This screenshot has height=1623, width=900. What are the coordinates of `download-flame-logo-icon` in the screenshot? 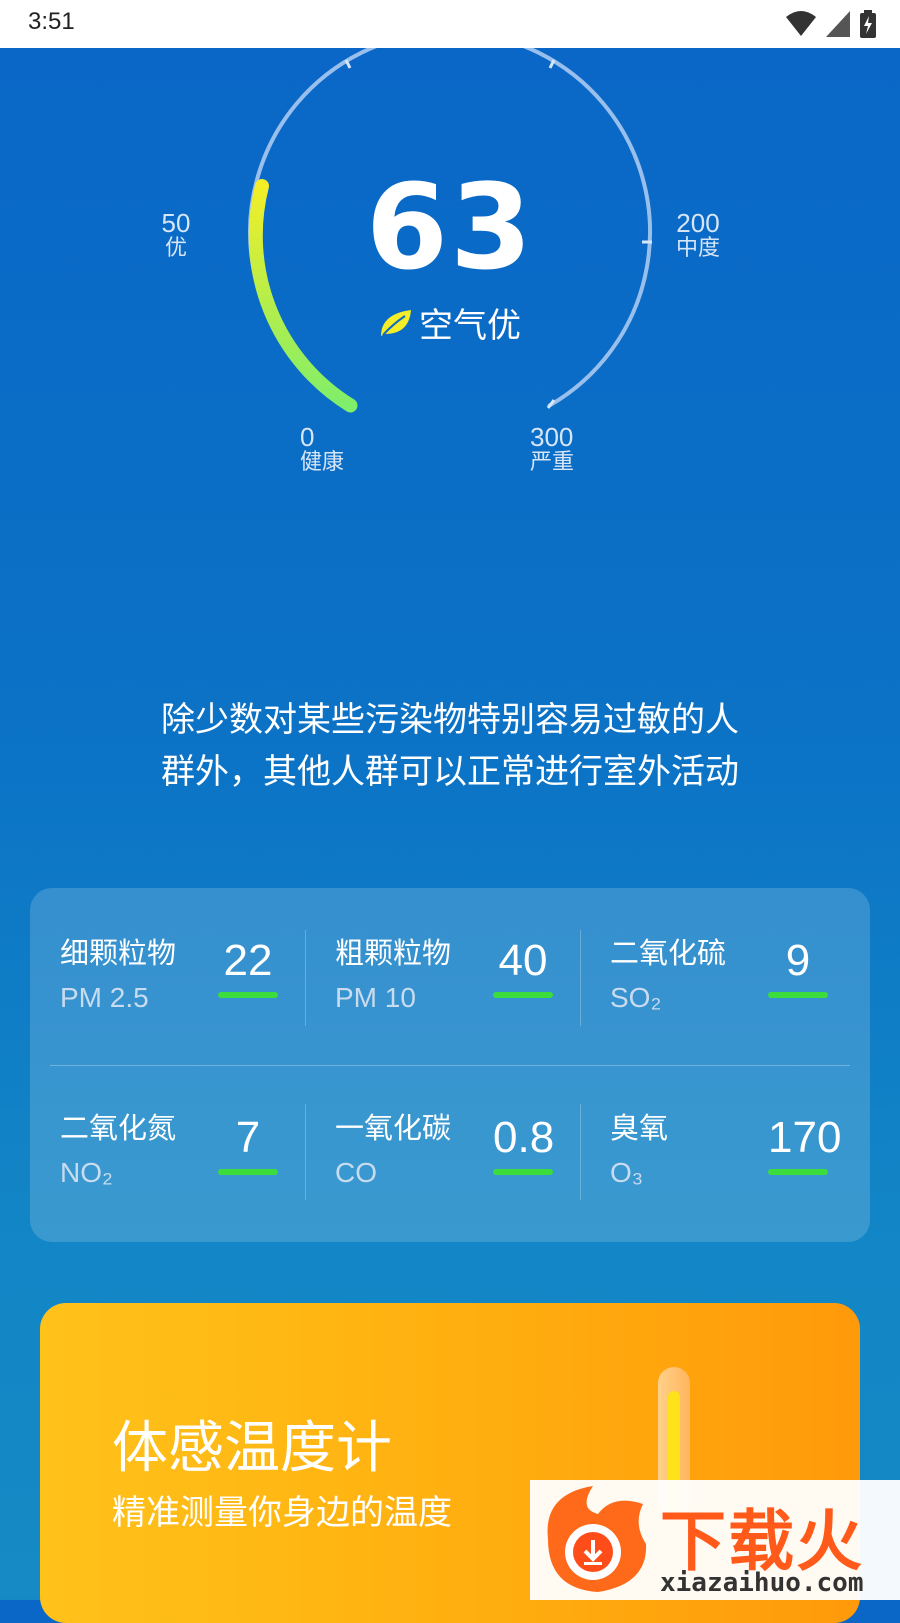 It's located at (597, 1539).